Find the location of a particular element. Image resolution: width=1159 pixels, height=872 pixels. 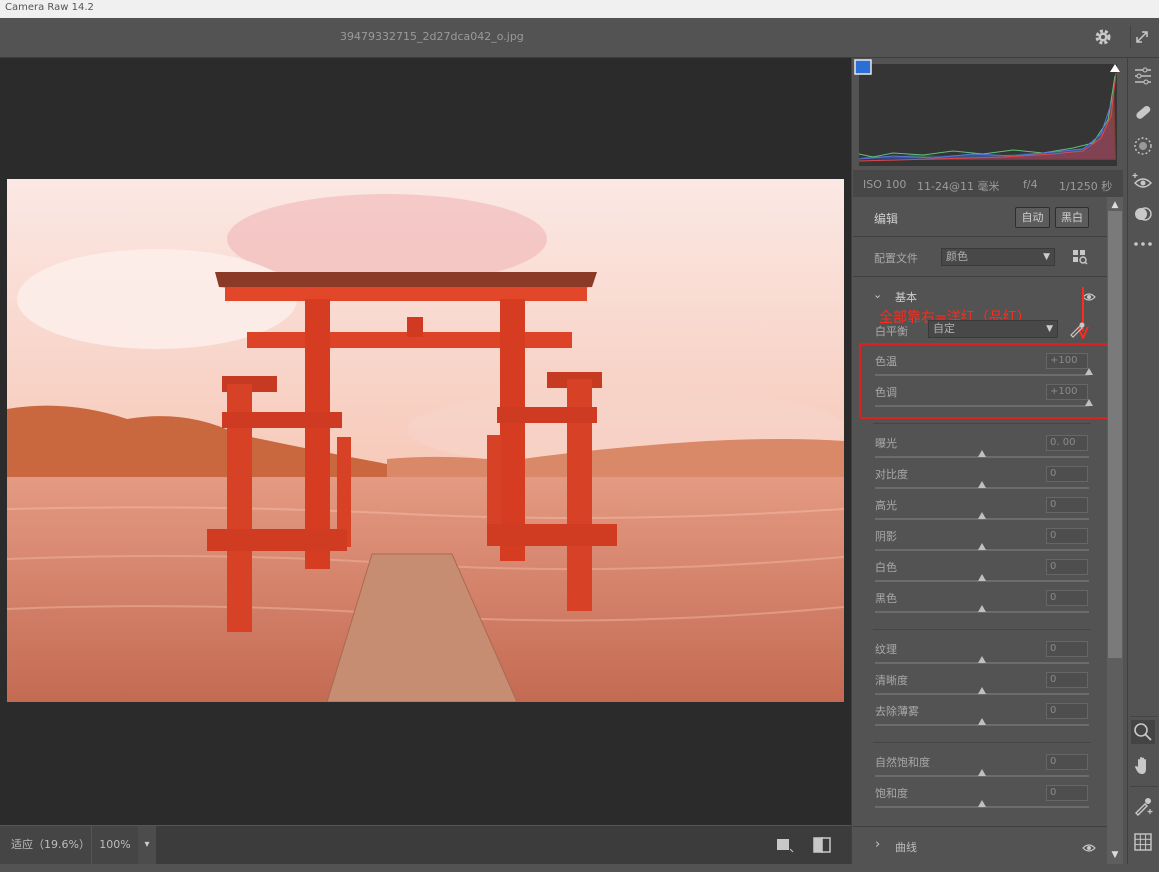

bw-button: 黑白 is located at coordinates (1072, 217).